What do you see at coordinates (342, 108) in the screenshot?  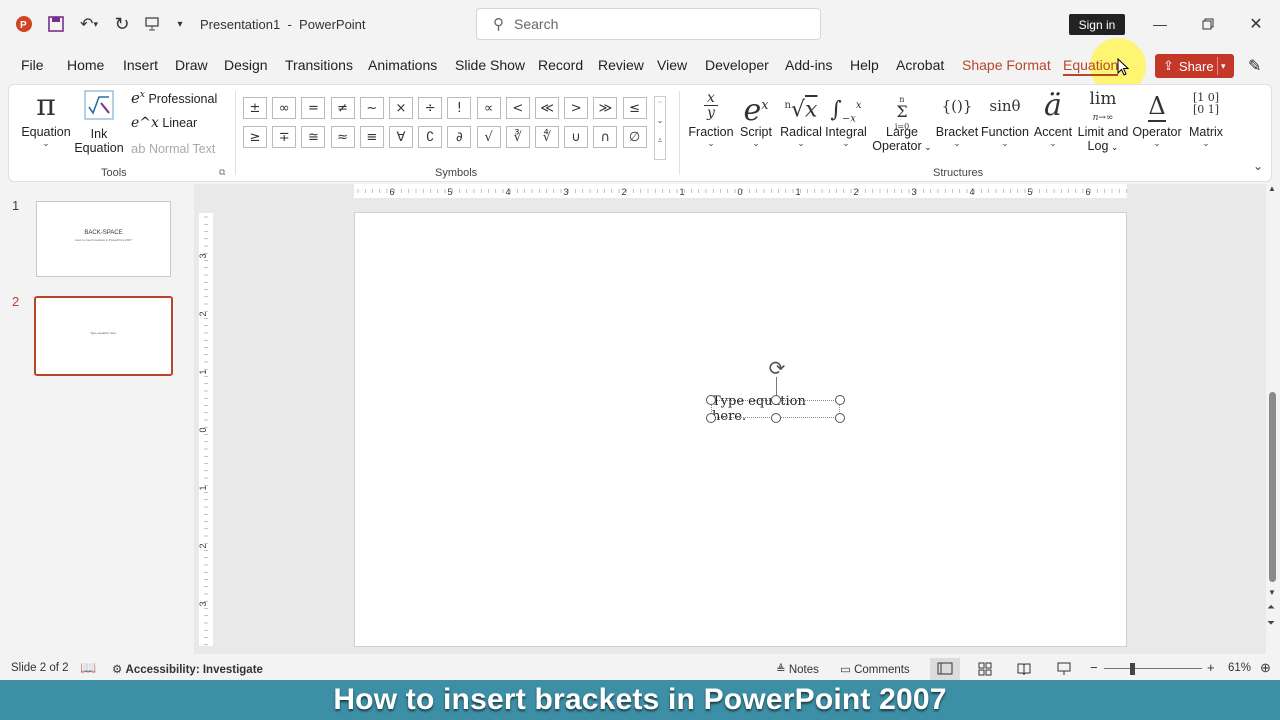 I see `symbol-button: ≠` at bounding box center [342, 108].